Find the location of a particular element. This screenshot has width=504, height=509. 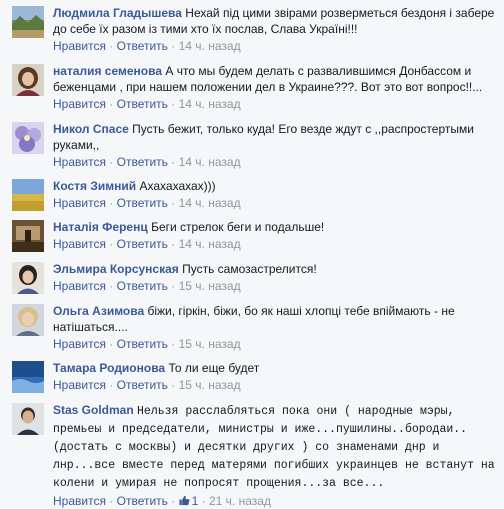

room-avatar-icon is located at coordinates (28, 236).